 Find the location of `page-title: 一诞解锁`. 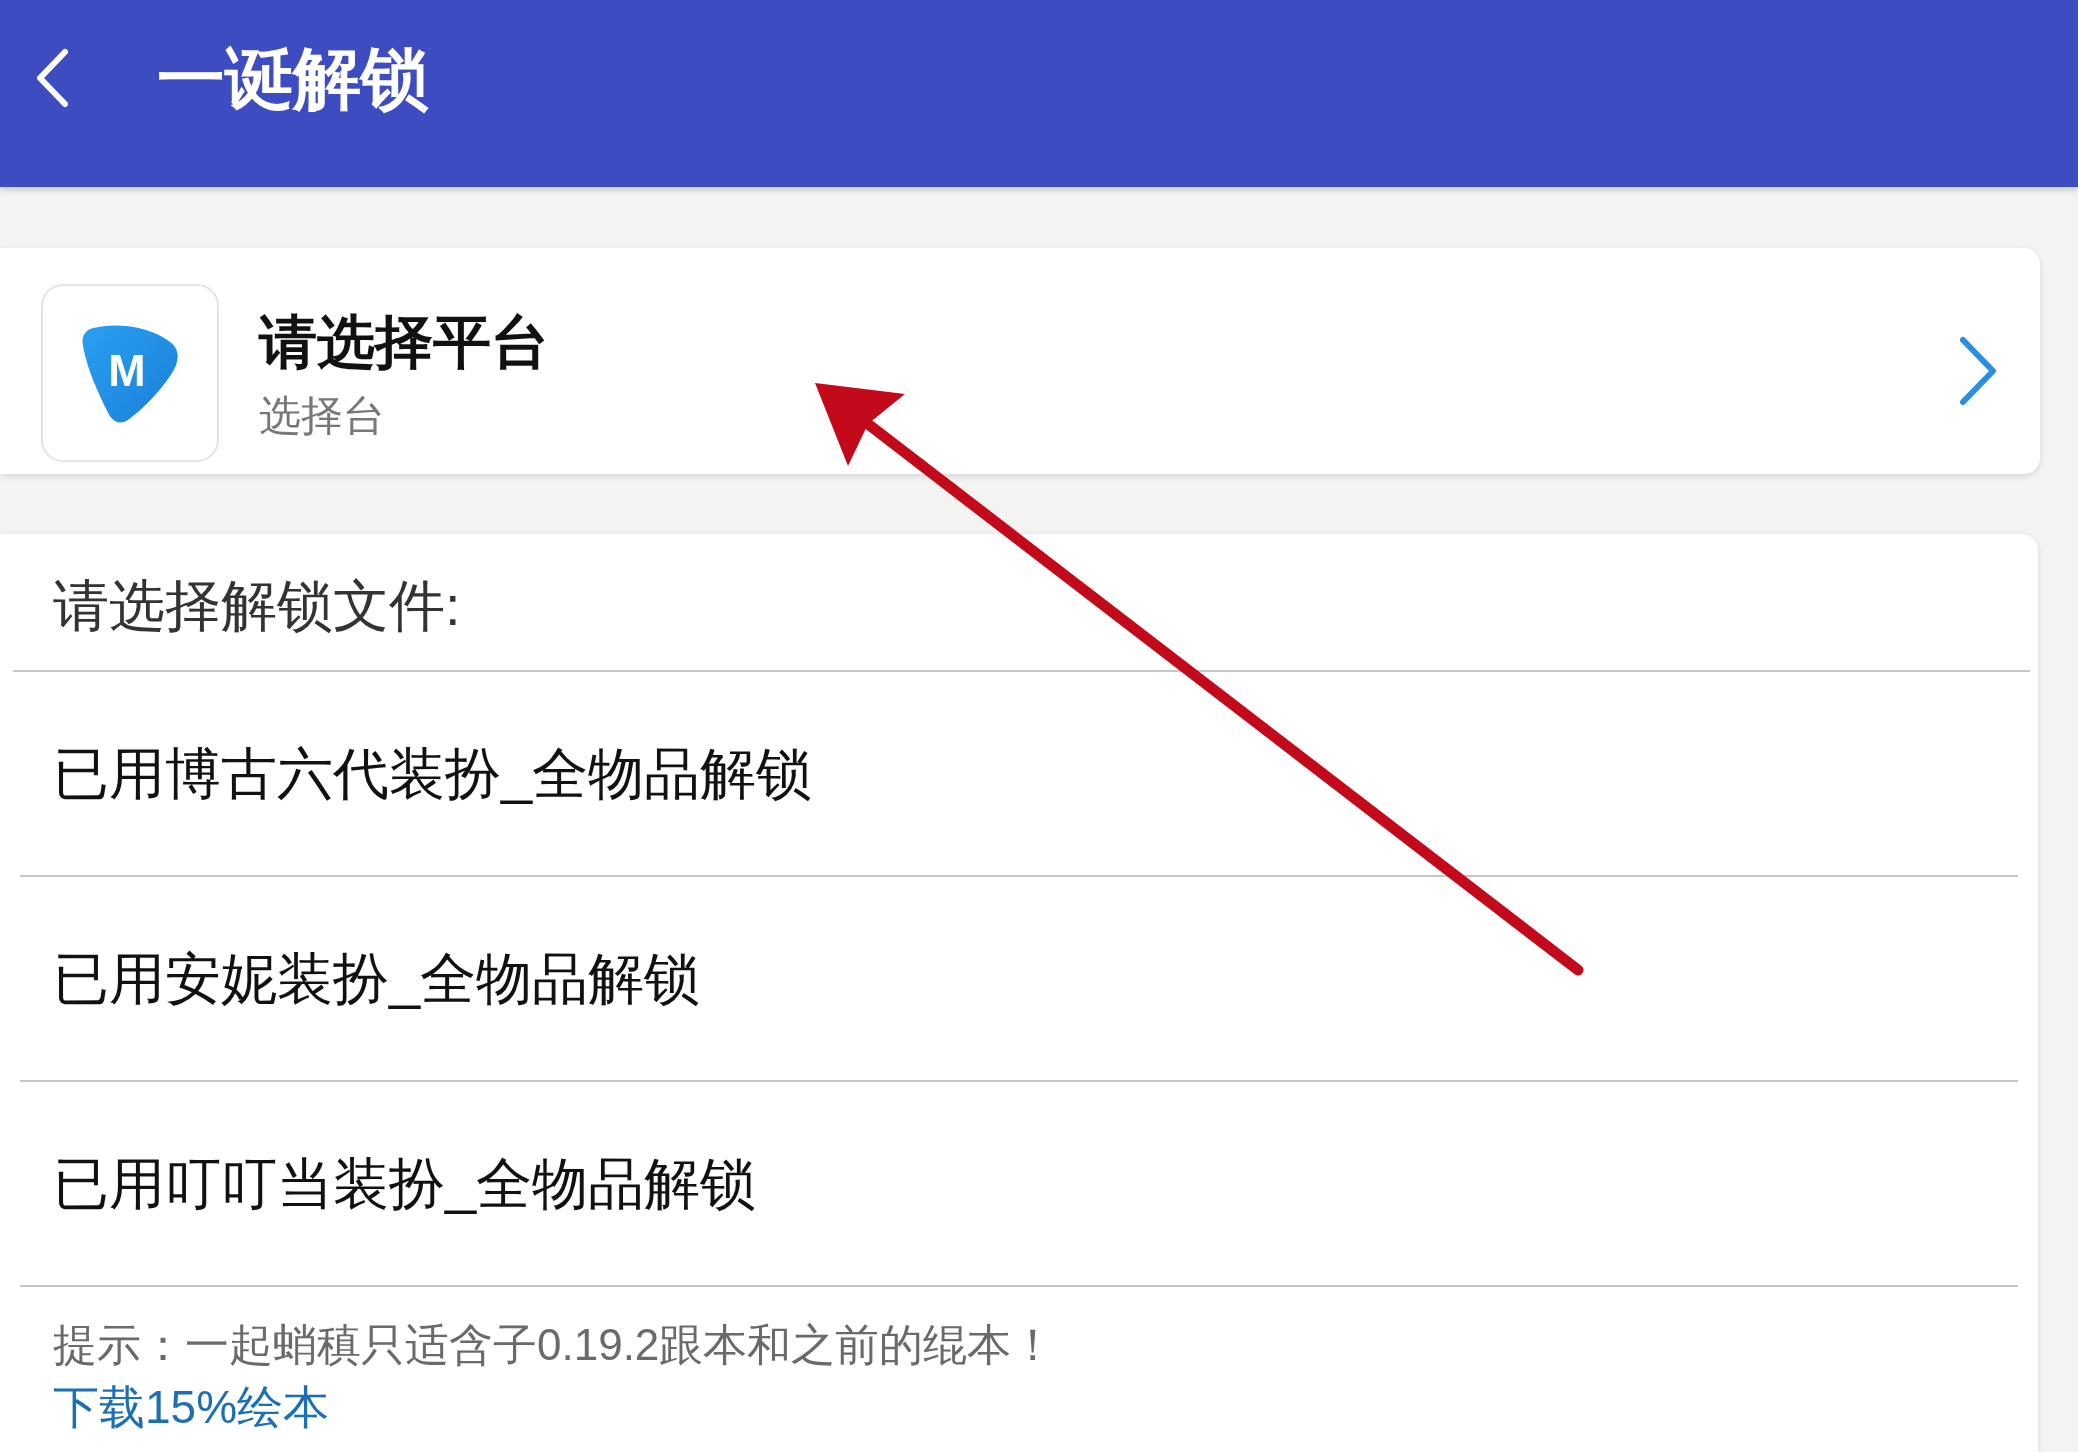

page-title: 一诞解锁 is located at coordinates (293, 78).